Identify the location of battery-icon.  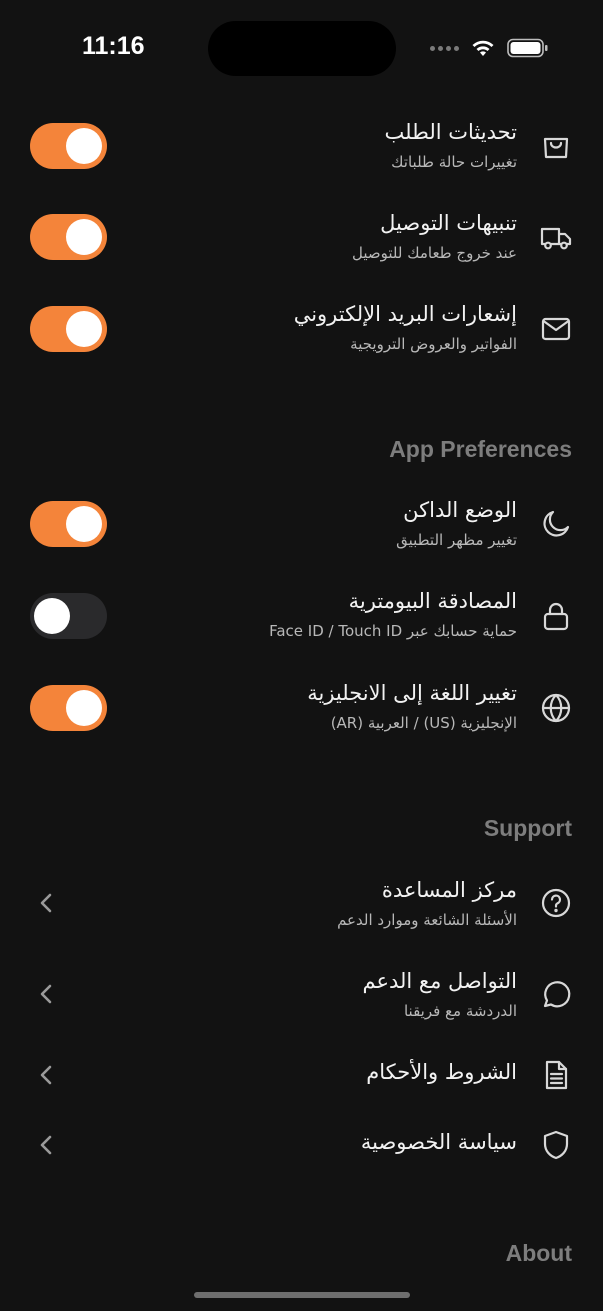
(527, 48).